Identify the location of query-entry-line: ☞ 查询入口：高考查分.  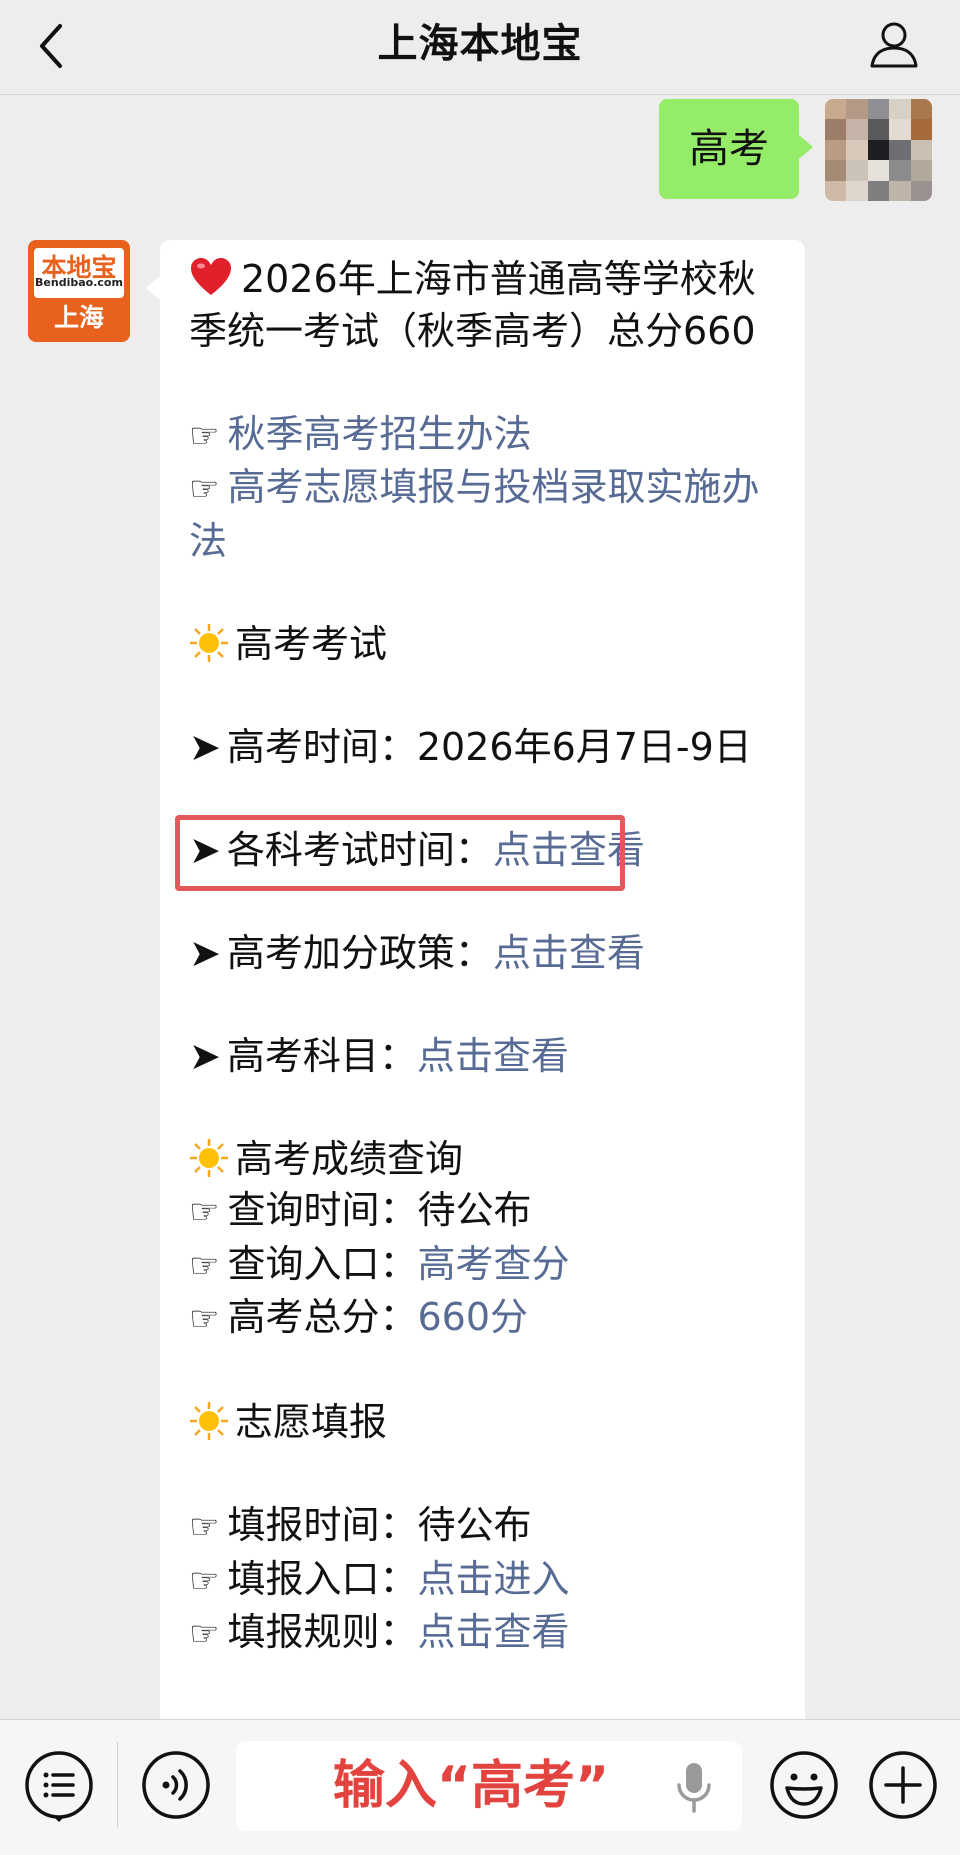
(489, 1266).